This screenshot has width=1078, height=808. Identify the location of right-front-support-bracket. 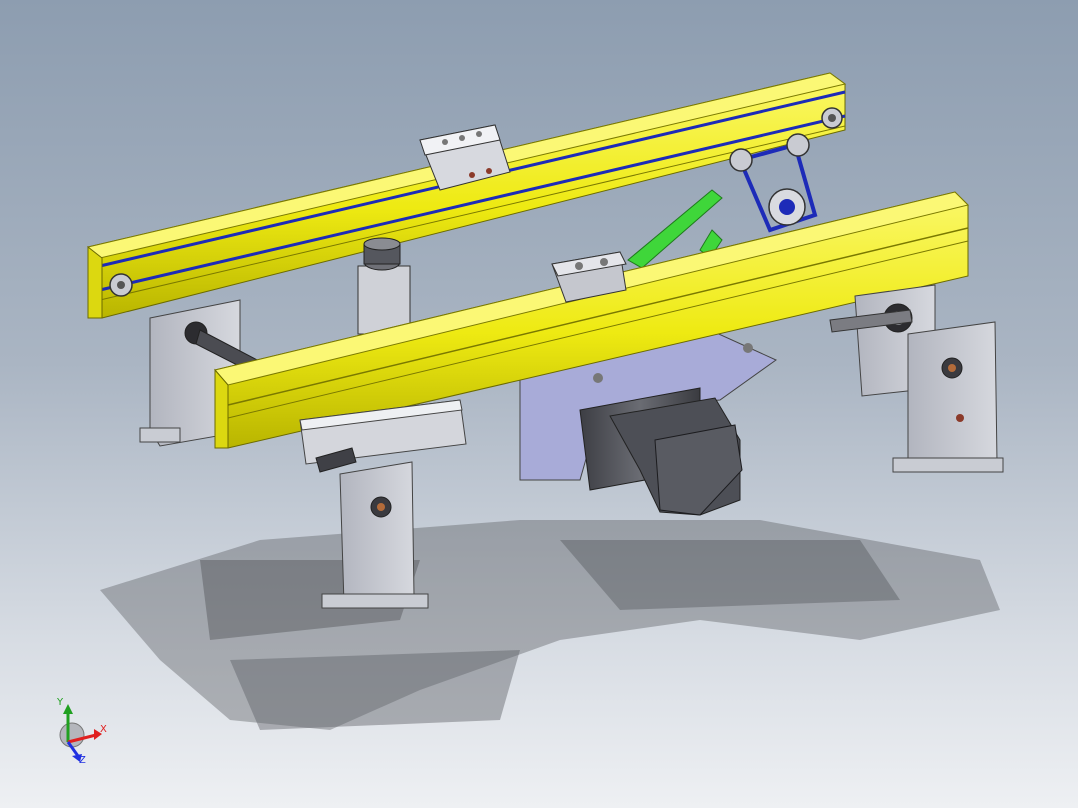
(948, 397).